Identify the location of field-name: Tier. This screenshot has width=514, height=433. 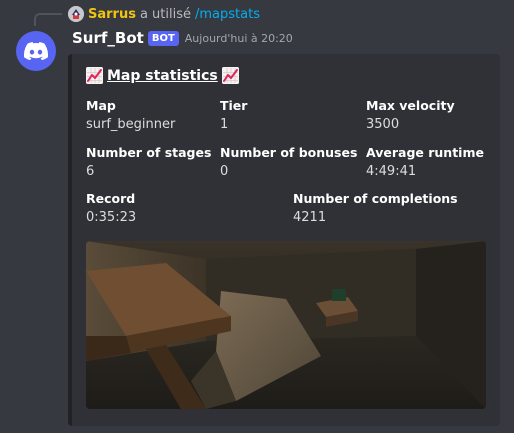
(234, 105).